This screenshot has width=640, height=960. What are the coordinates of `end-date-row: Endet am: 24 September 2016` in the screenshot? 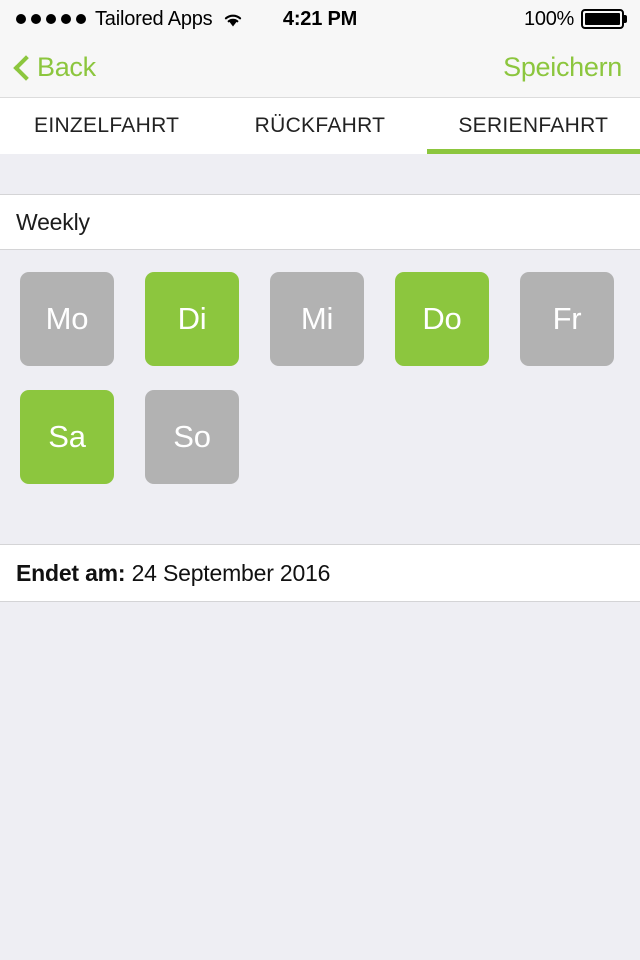 It's located at (320, 573).